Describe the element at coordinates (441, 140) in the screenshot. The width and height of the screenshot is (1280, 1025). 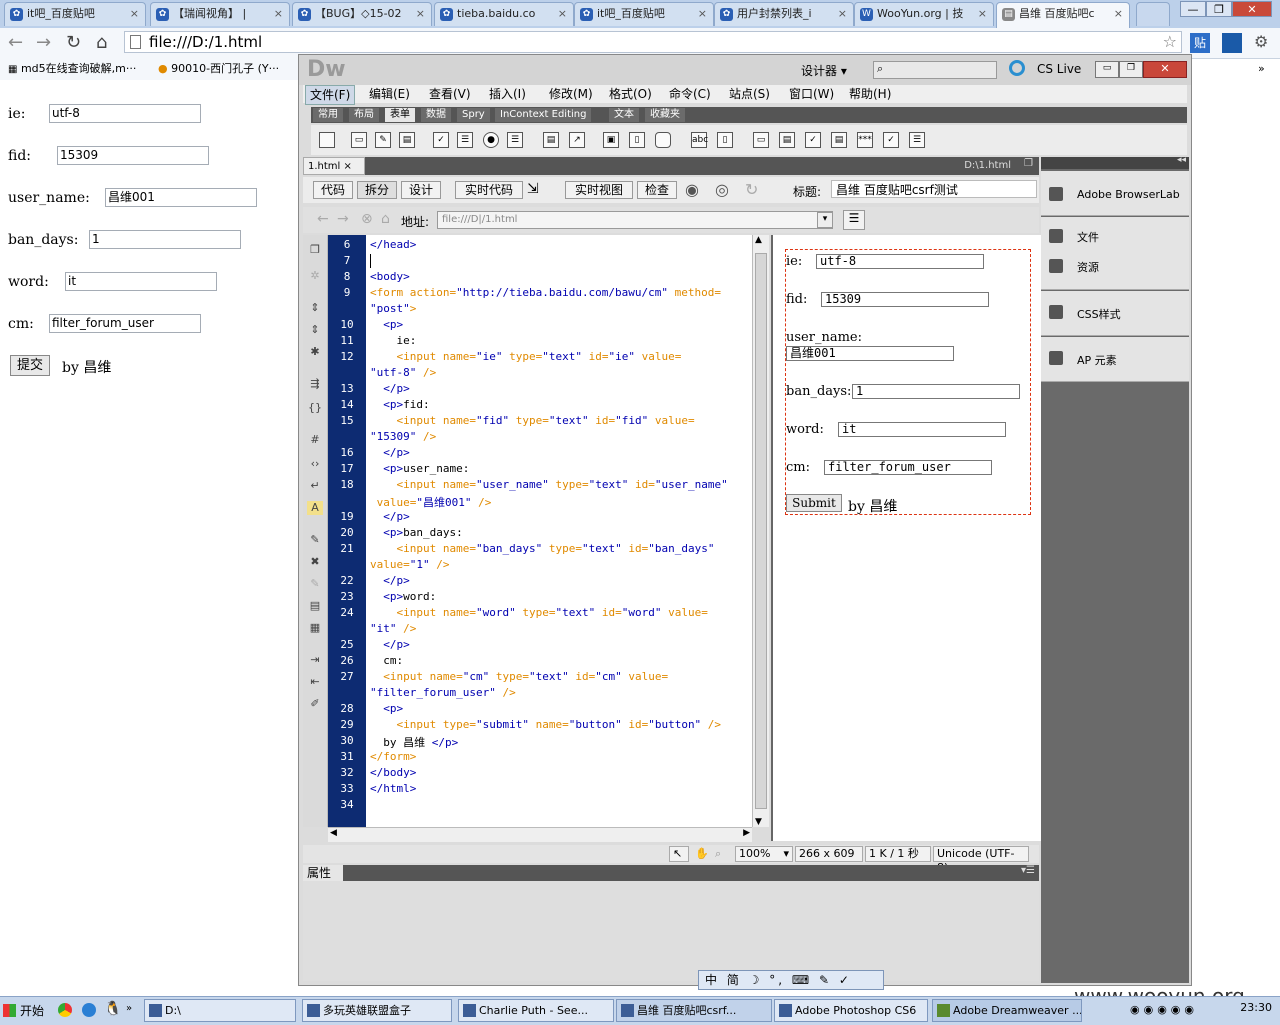
I see `checkbox-icon: ✓` at that location.